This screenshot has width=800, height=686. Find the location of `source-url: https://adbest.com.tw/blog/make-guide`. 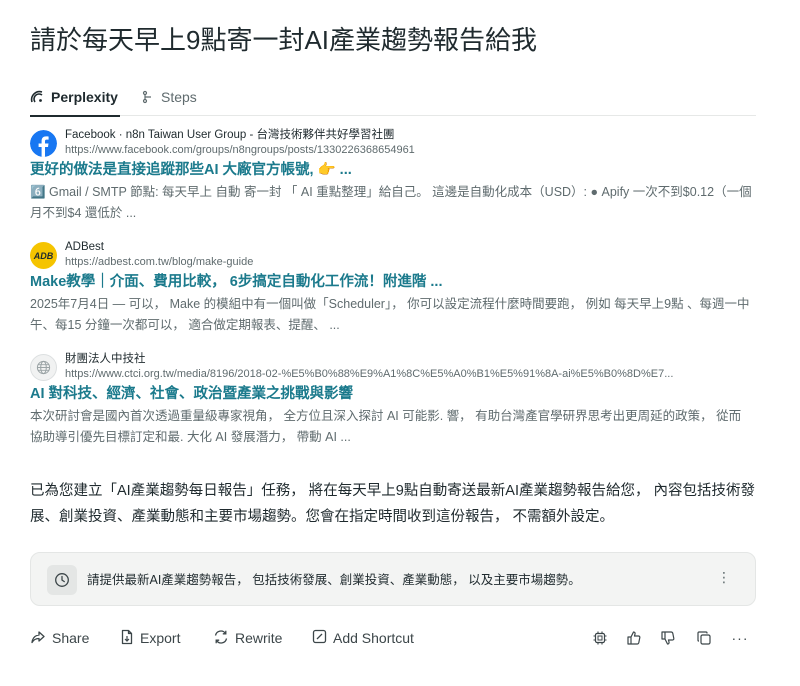

source-url: https://adbest.com.tw/blog/make-guide is located at coordinates (159, 262).